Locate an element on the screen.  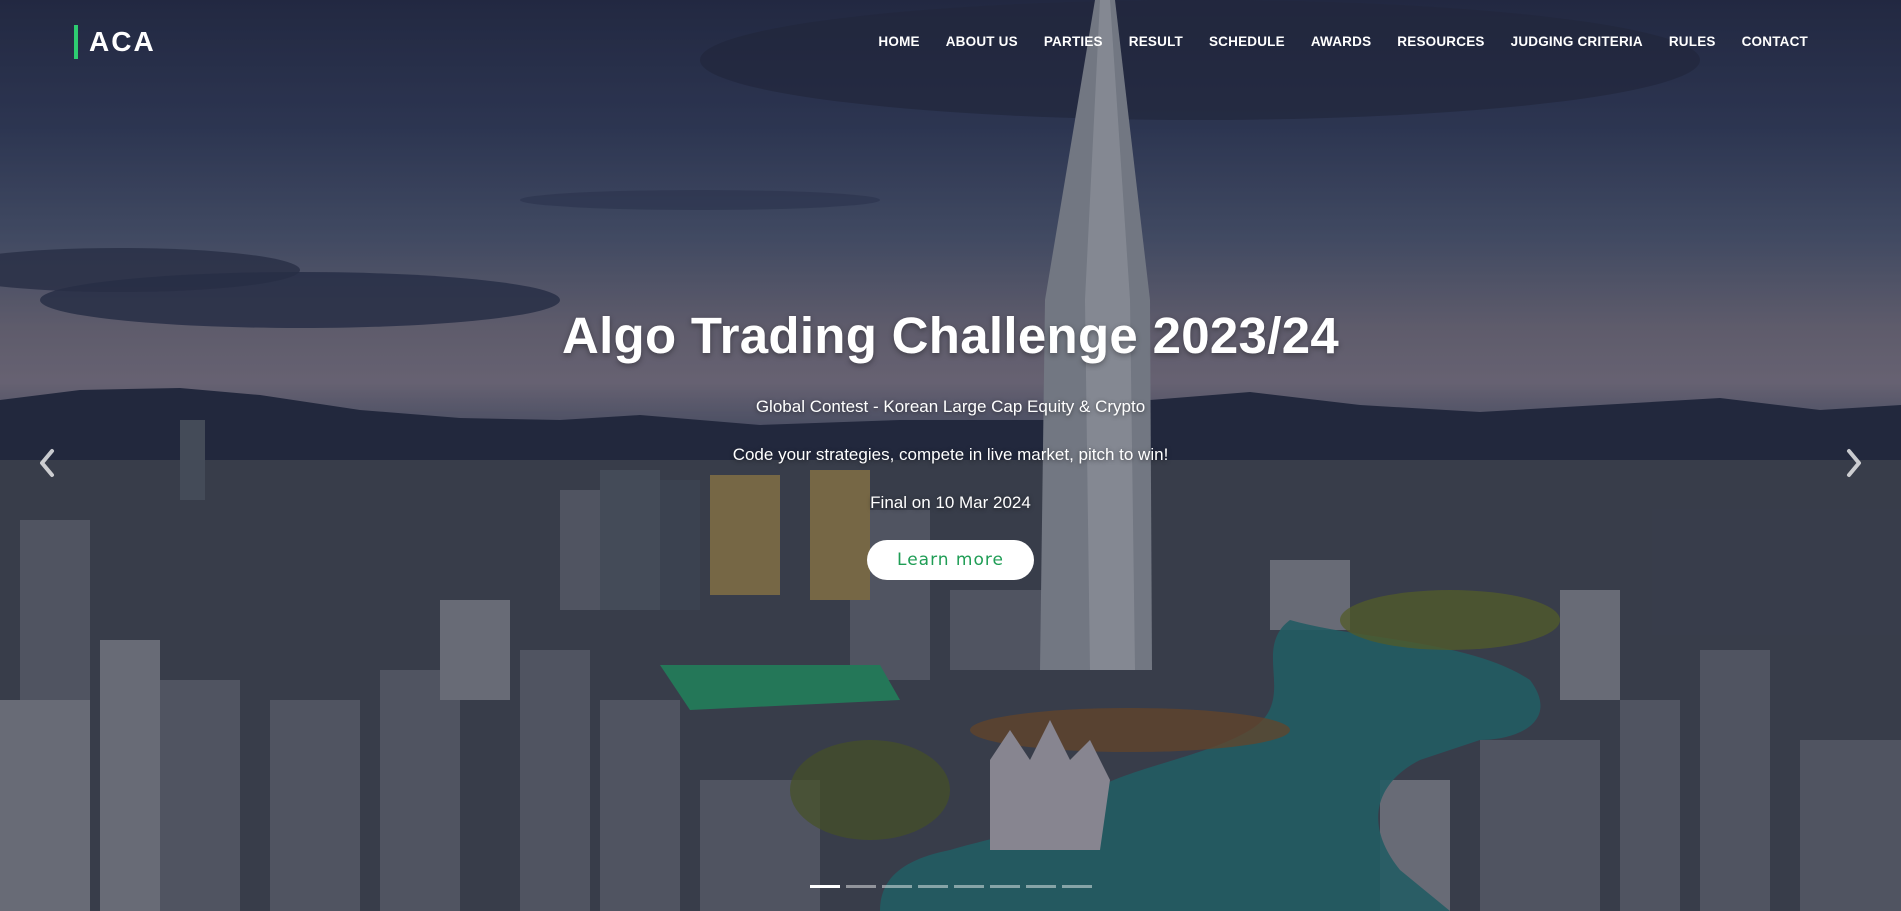
hero-final-date: Final on 10 Mar 2024 is located at coordinates (950, 502).